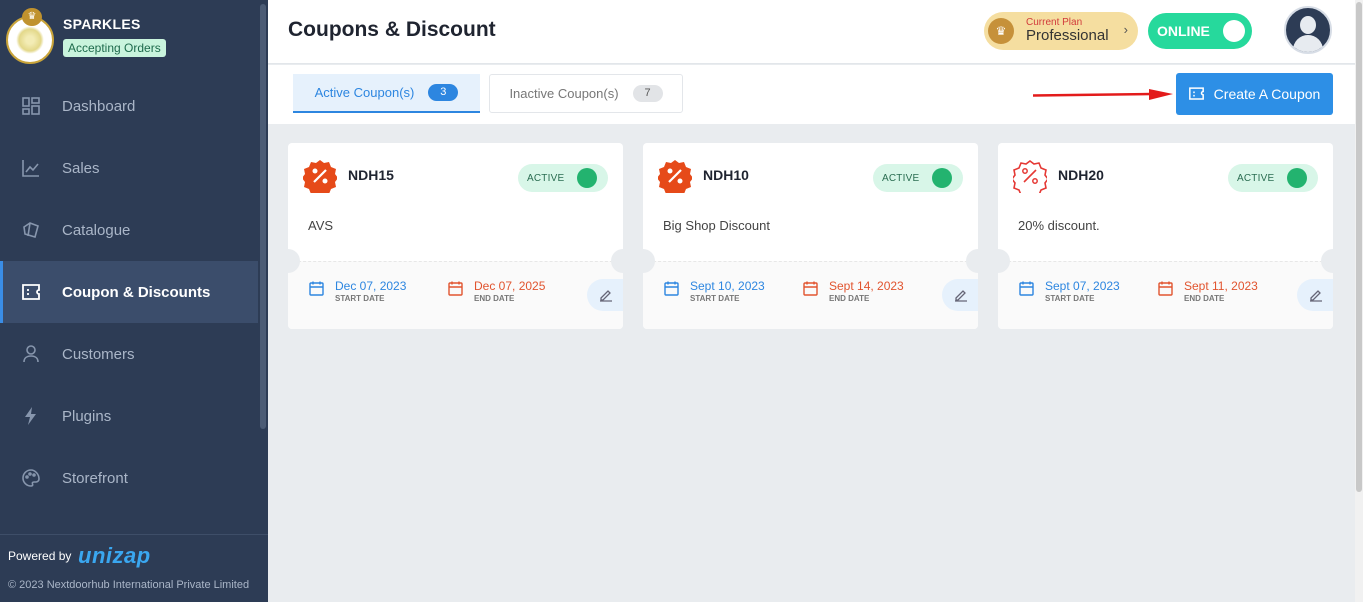  What do you see at coordinates (31, 230) in the screenshot?
I see `catalogue-icon` at bounding box center [31, 230].